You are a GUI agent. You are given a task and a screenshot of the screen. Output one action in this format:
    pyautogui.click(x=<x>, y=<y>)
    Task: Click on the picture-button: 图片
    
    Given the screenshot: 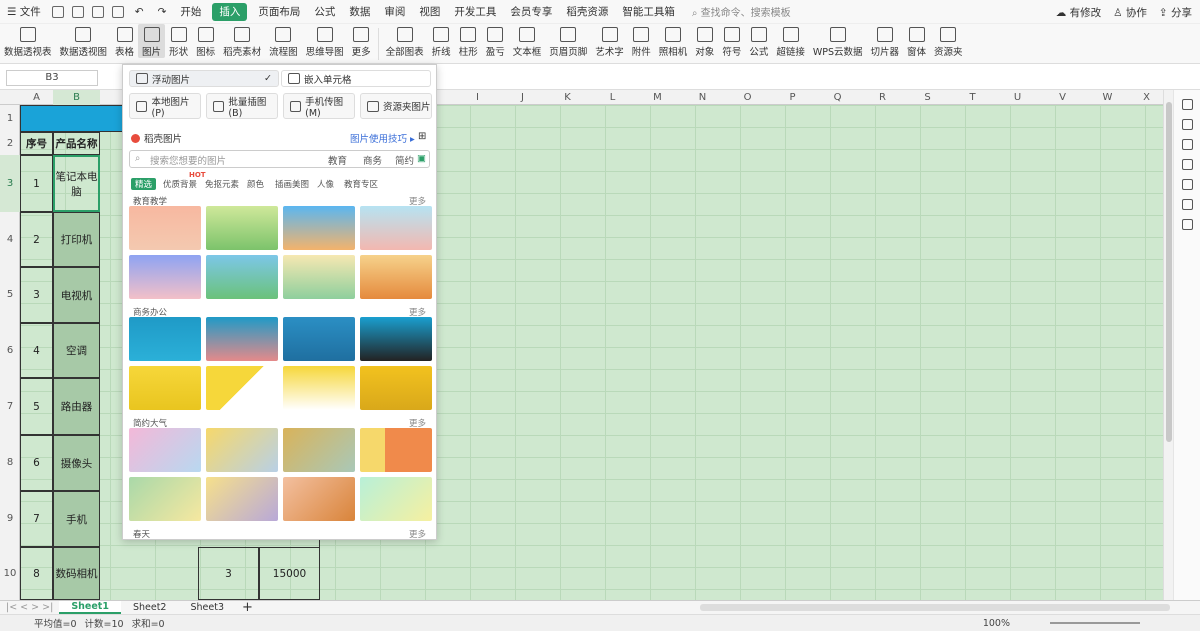 What is the action you would take?
    pyautogui.click(x=152, y=41)
    